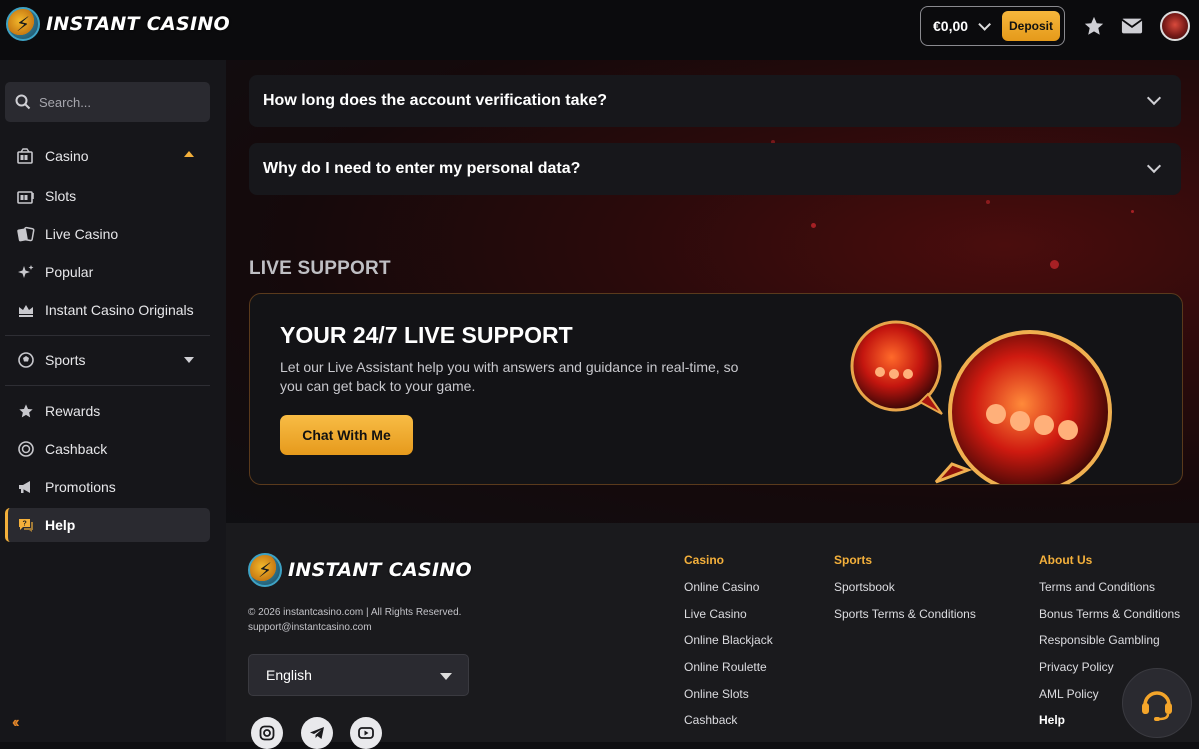 The height and width of the screenshot is (749, 1199). I want to click on sidebar-item-label: Instant Casino Originals, so click(119, 310).